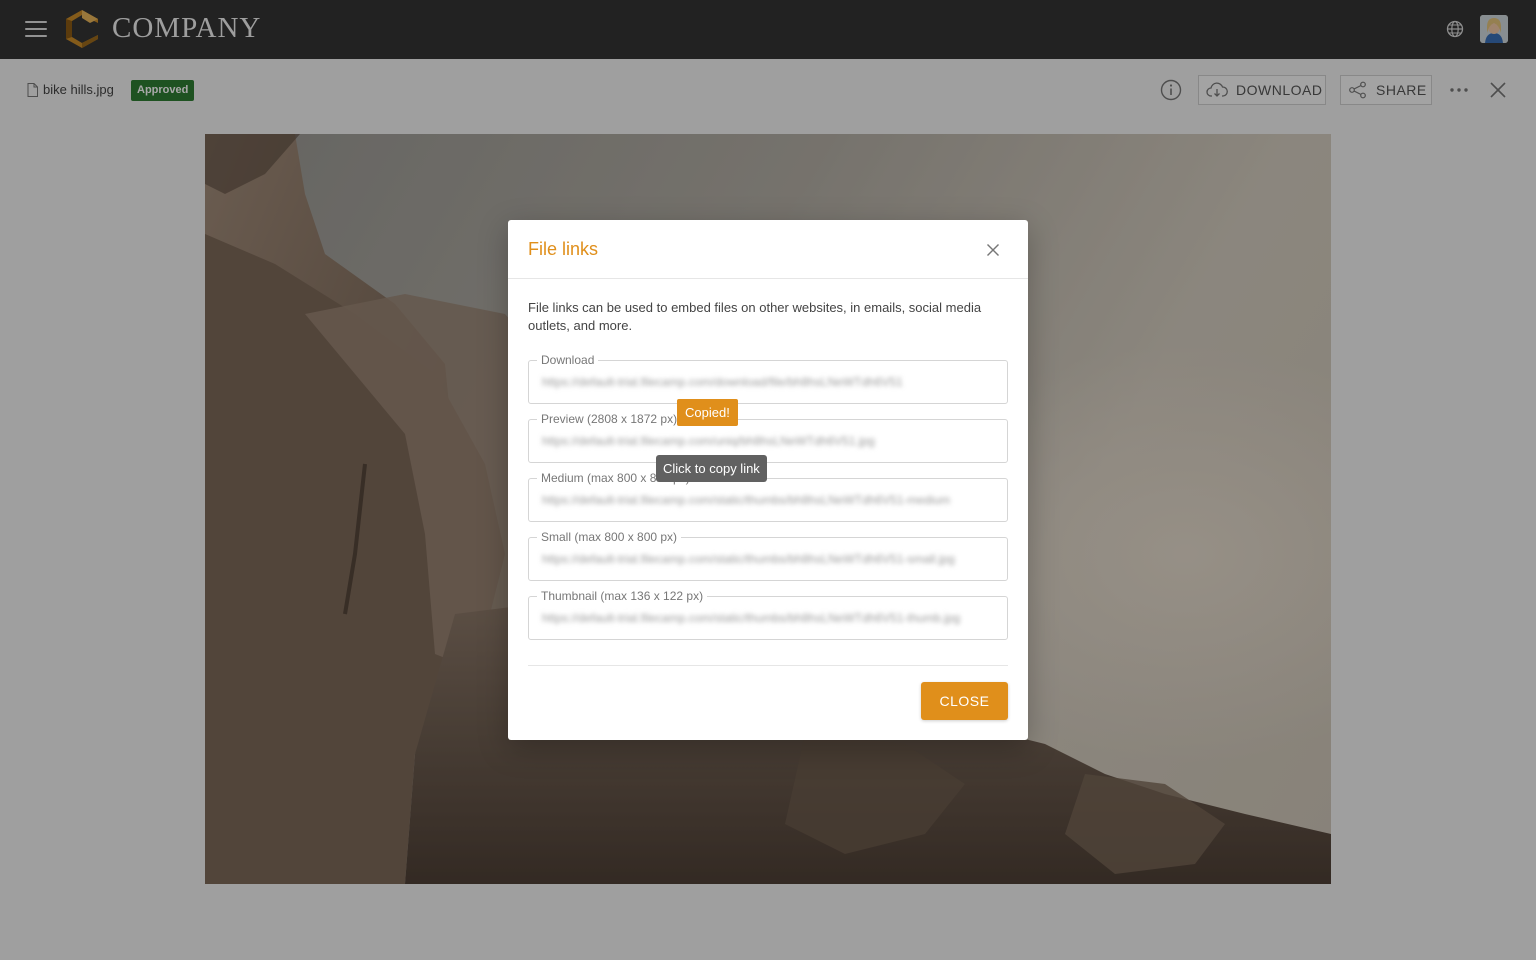 The image size is (1536, 960). Describe the element at coordinates (711, 468) in the screenshot. I see `copy-link-tooltip: Click to copy link` at that location.